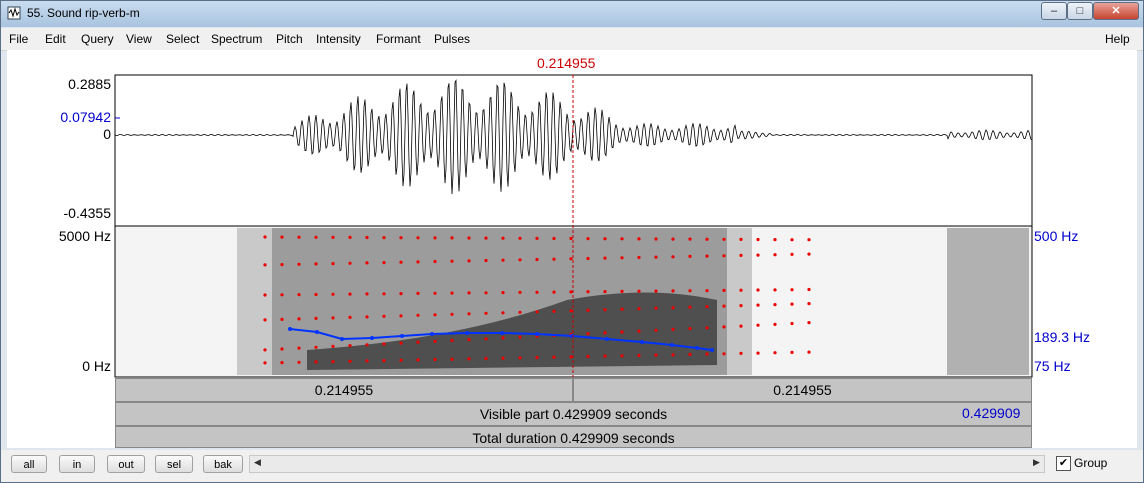  I want to click on zoom-out-button: out, so click(126, 464).